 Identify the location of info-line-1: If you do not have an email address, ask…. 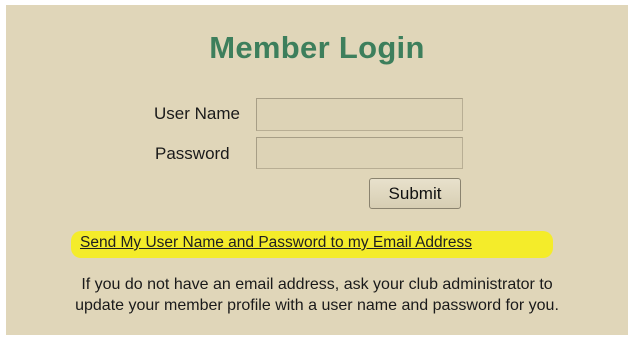
(317, 284).